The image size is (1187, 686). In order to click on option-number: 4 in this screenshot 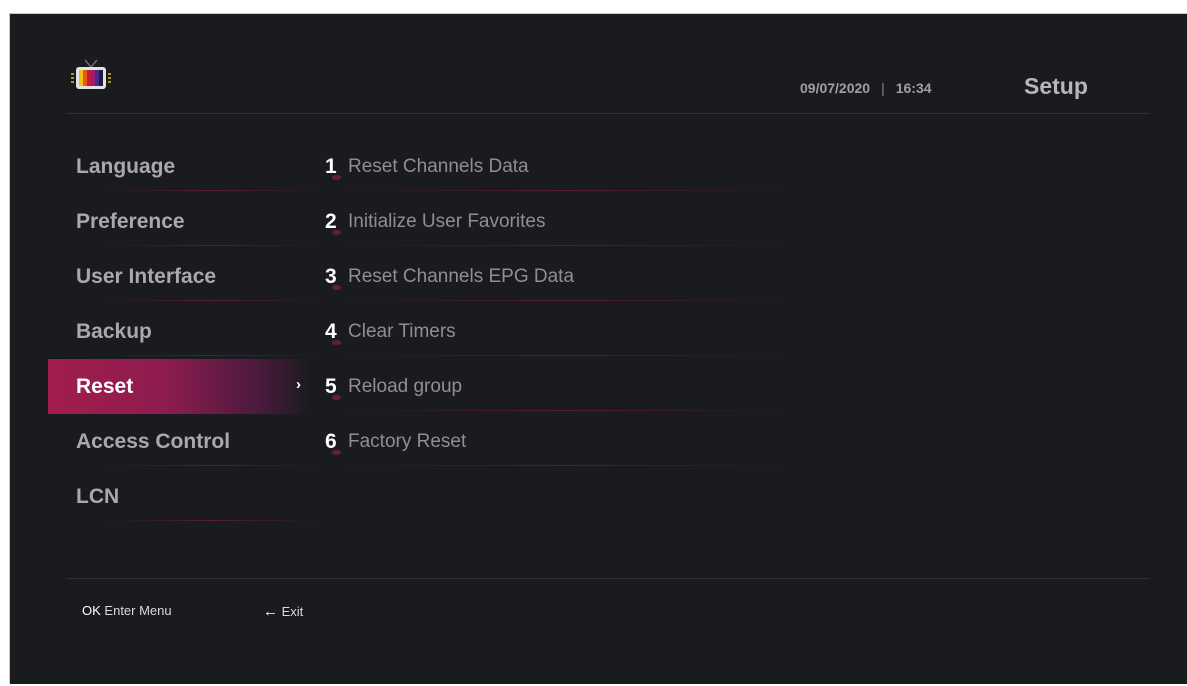, I will do `click(335, 332)`.